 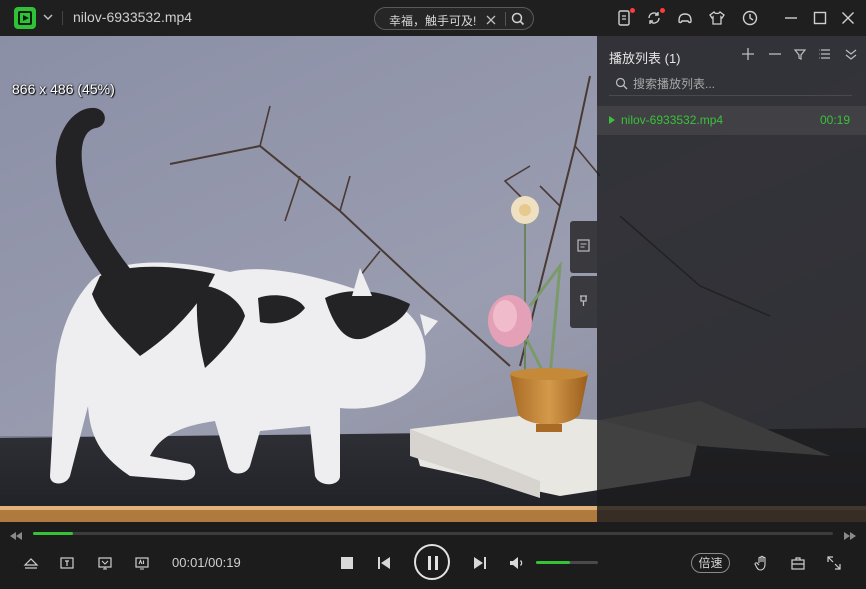 I want to click on stop-icon, so click(x=347, y=563).